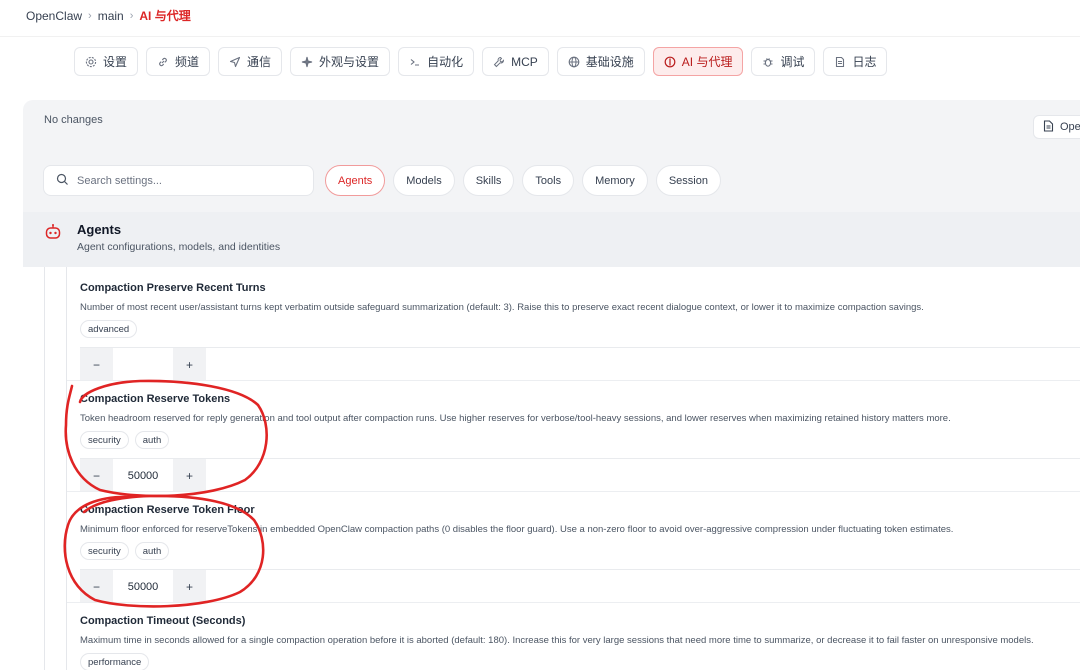 The height and width of the screenshot is (670, 1080). Describe the element at coordinates (548, 180) in the screenshot. I see `filter-chip-tools: Tools` at that location.